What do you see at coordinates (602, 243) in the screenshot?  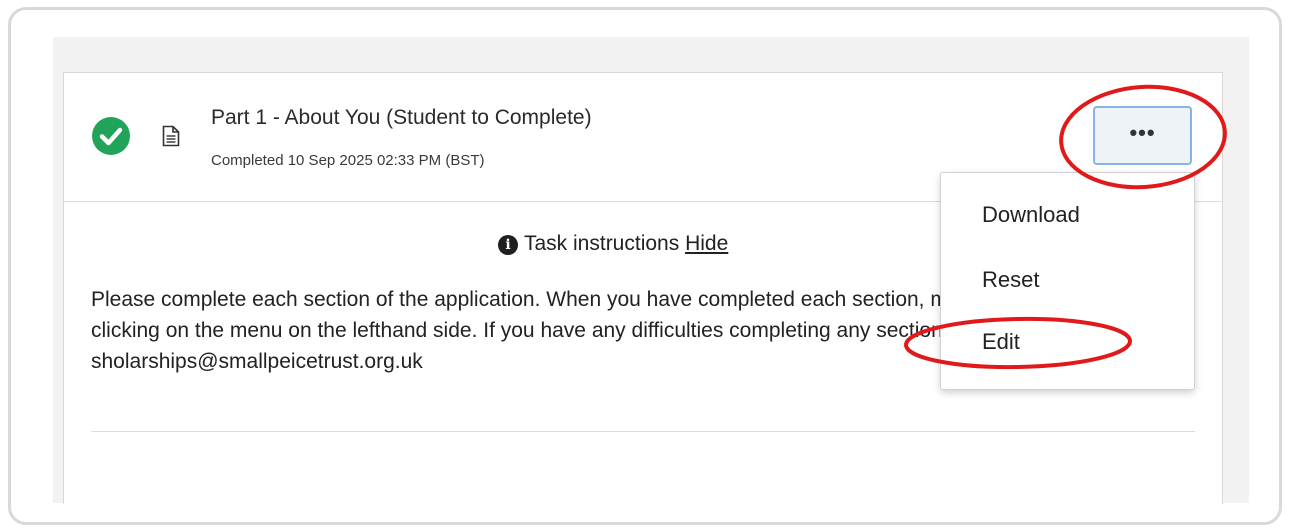 I see `instructions-label: Task instructions` at bounding box center [602, 243].